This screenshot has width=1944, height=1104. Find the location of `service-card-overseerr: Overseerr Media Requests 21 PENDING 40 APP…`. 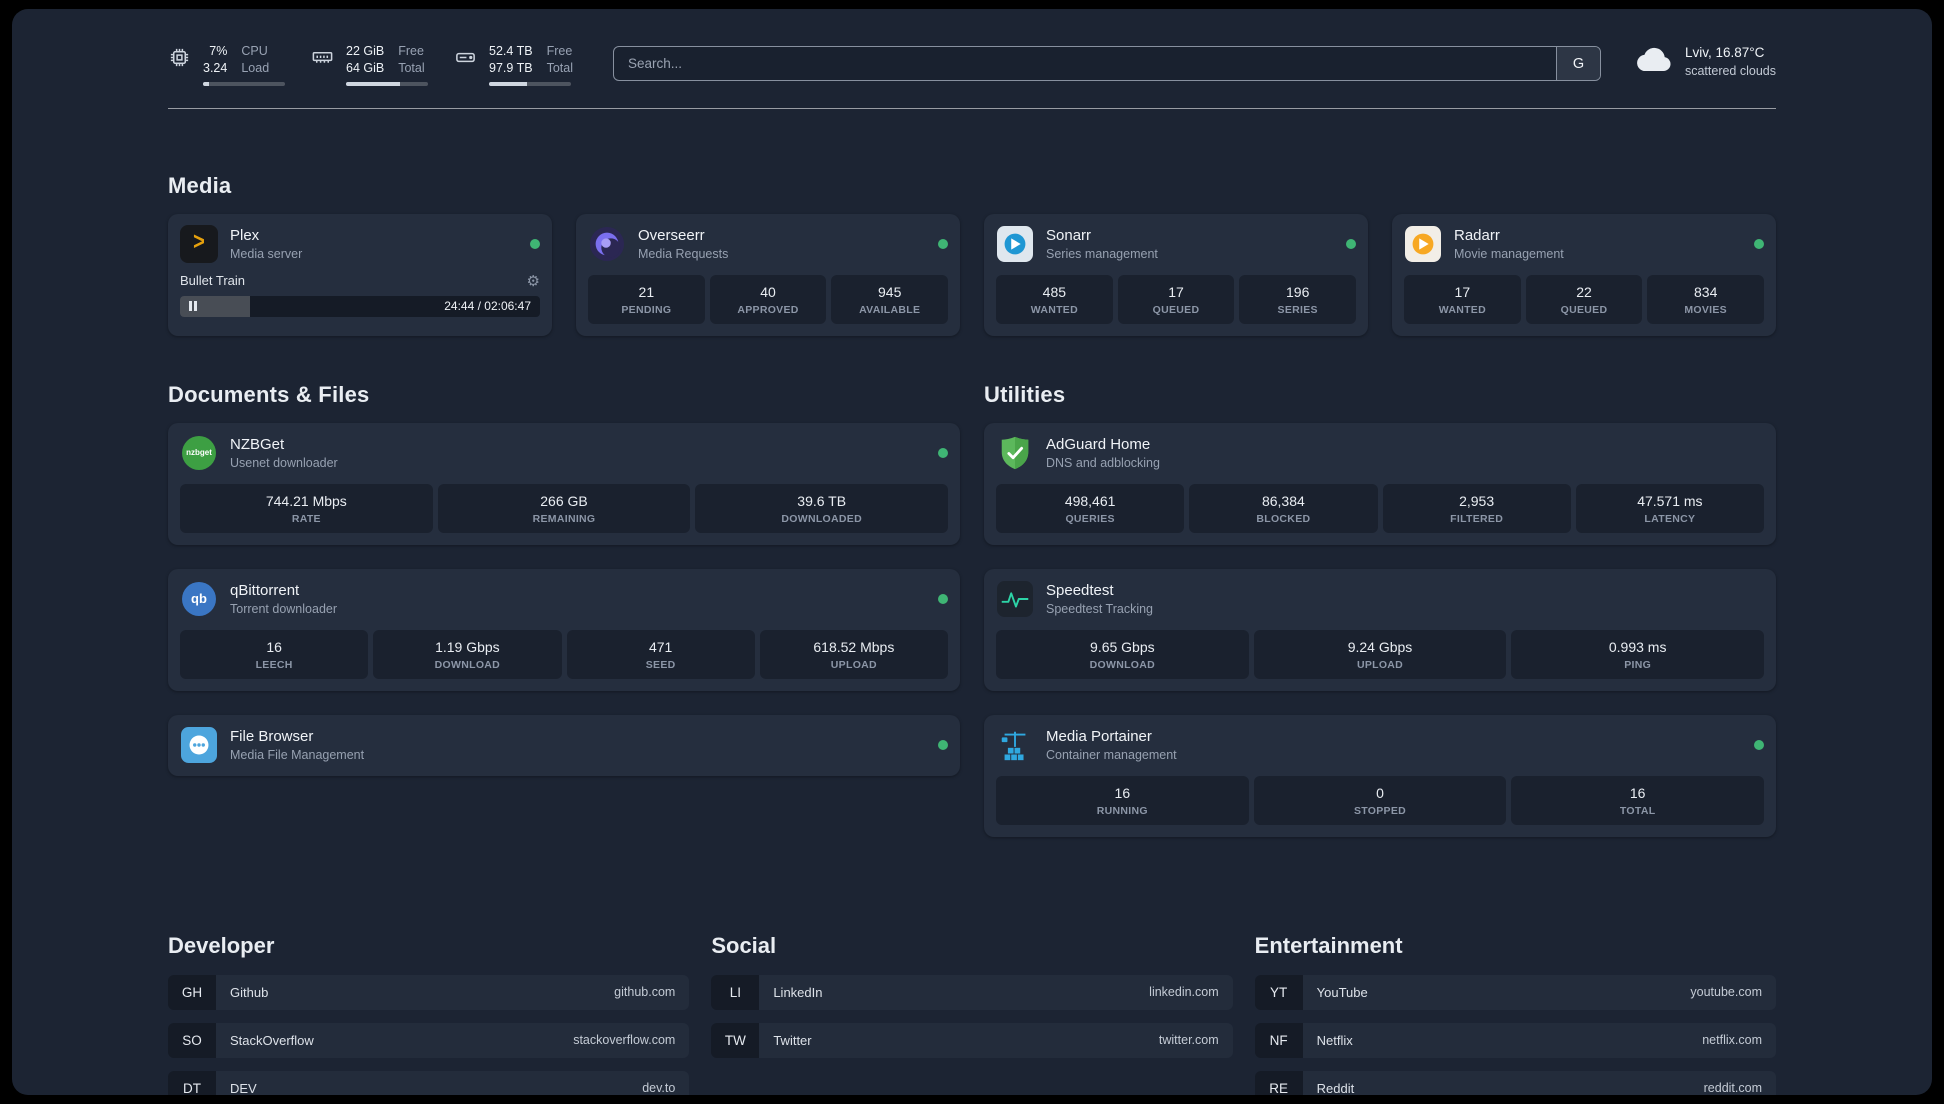

service-card-overseerr: Overseerr Media Requests 21 PENDING 40 APP… is located at coordinates (768, 274).